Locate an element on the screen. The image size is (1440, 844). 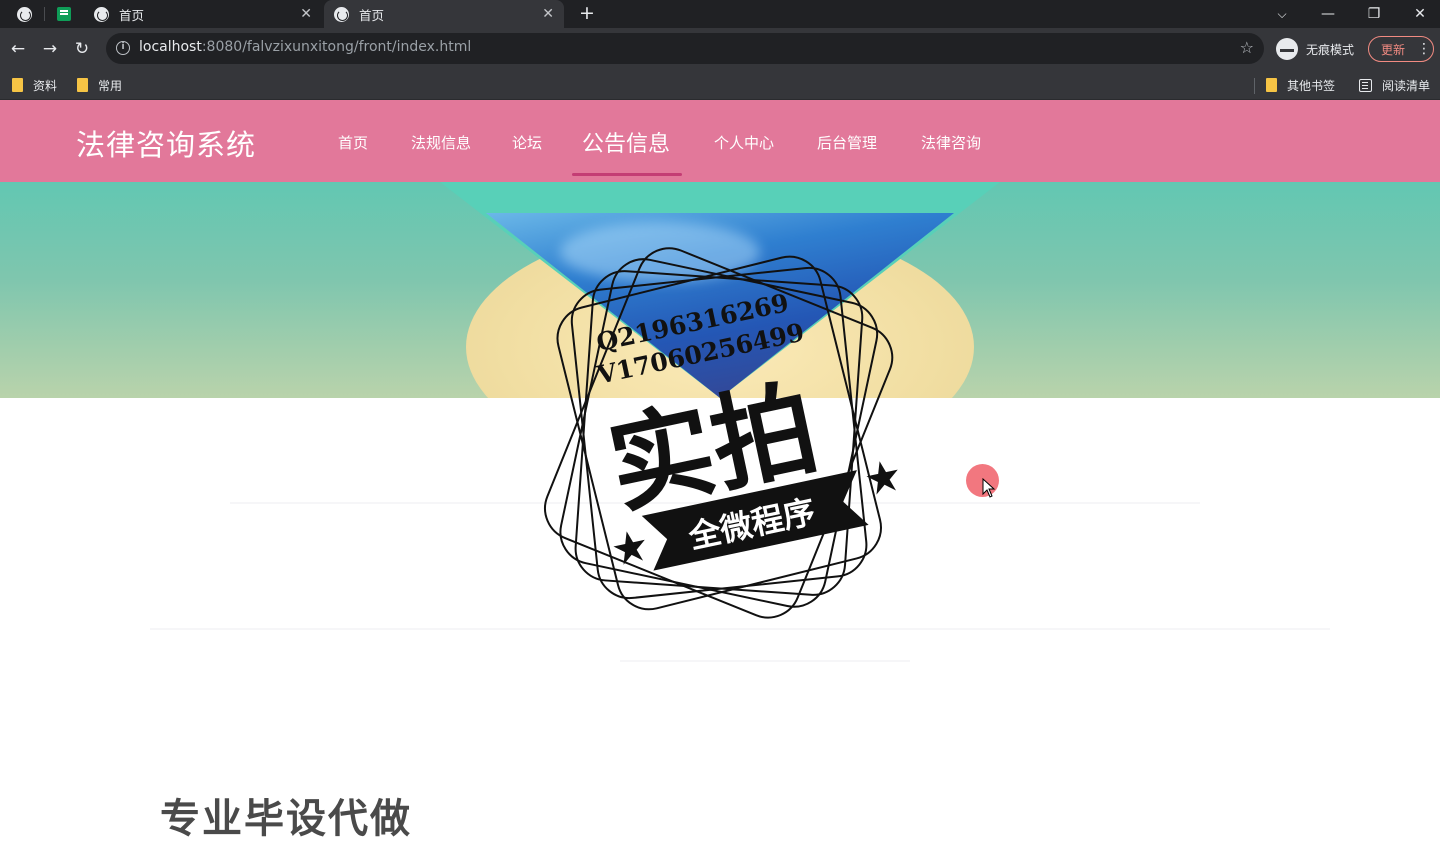
browser-tab-2: 首页 ✕ is located at coordinates (444, 14).